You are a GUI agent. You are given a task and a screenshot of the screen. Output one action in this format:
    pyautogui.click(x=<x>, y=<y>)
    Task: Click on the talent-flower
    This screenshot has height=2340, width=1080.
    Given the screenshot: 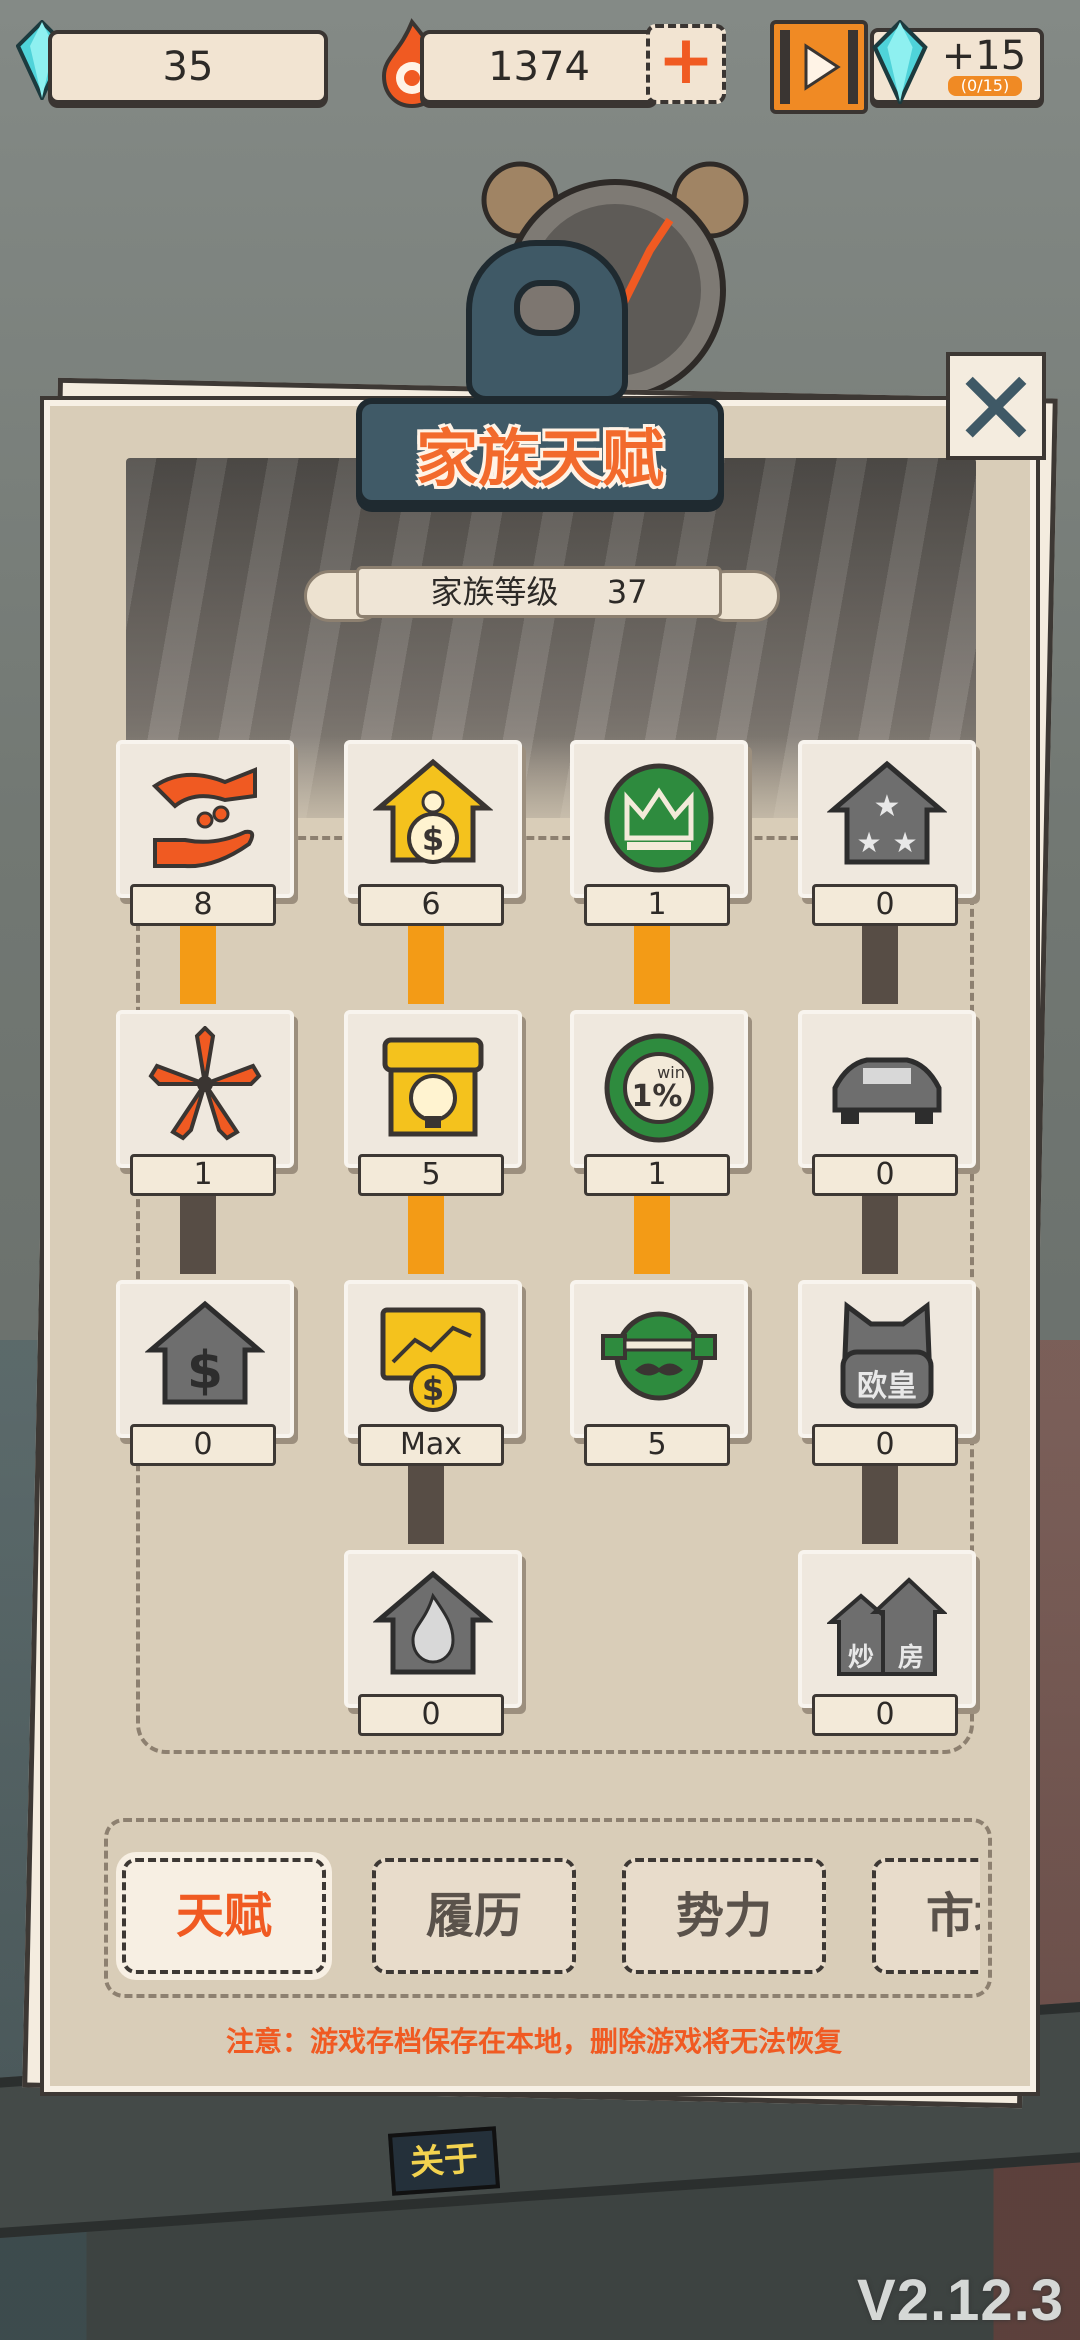 What is the action you would take?
    pyautogui.click(x=205, y=1089)
    